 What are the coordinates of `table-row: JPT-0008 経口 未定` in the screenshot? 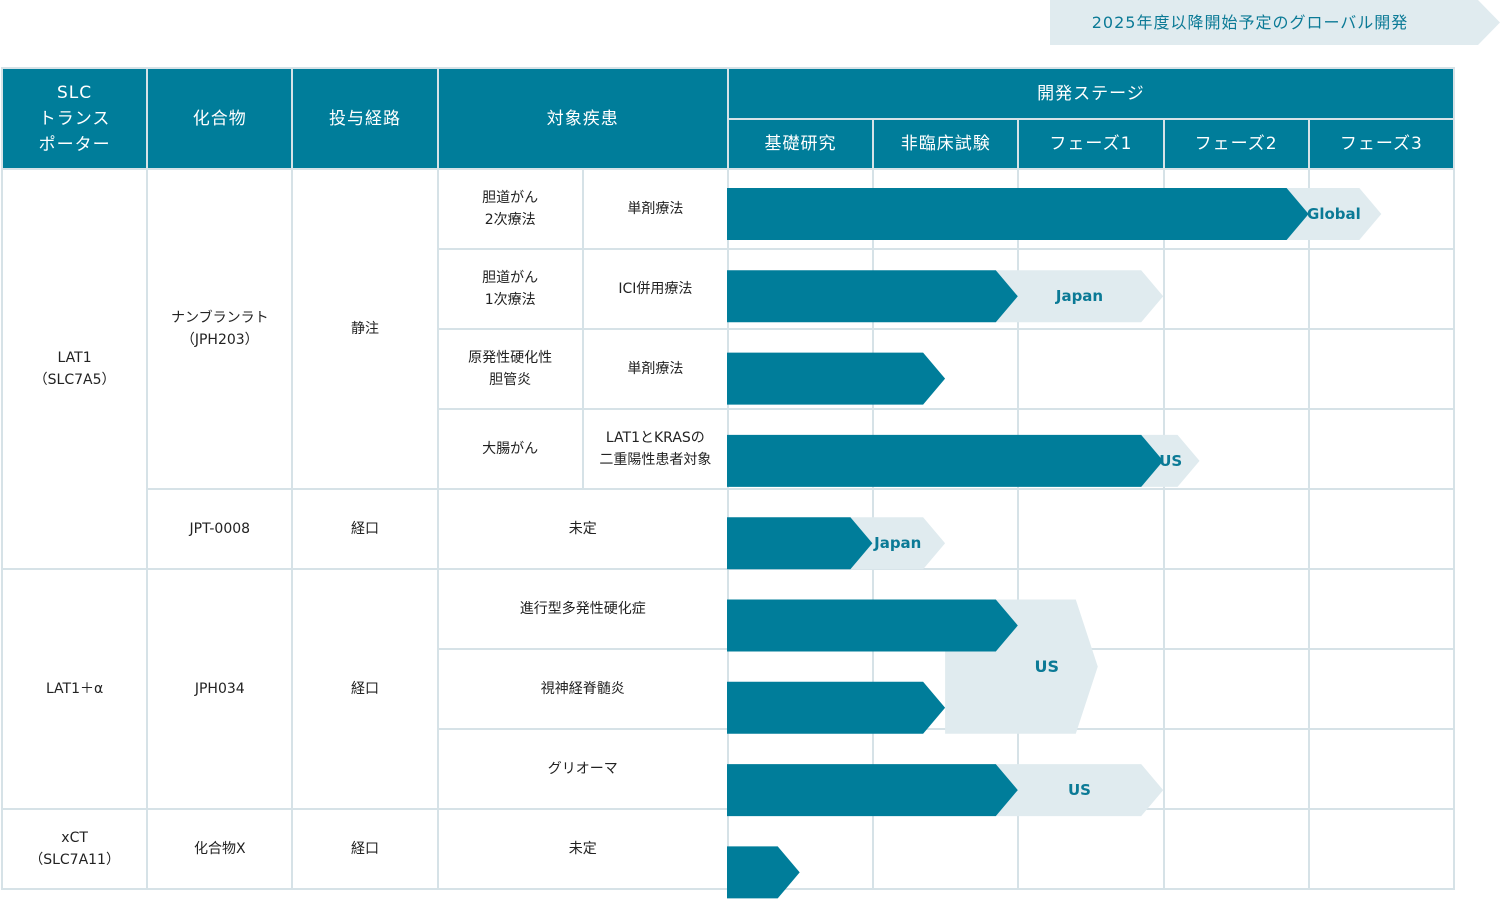 It's located at (729, 529).